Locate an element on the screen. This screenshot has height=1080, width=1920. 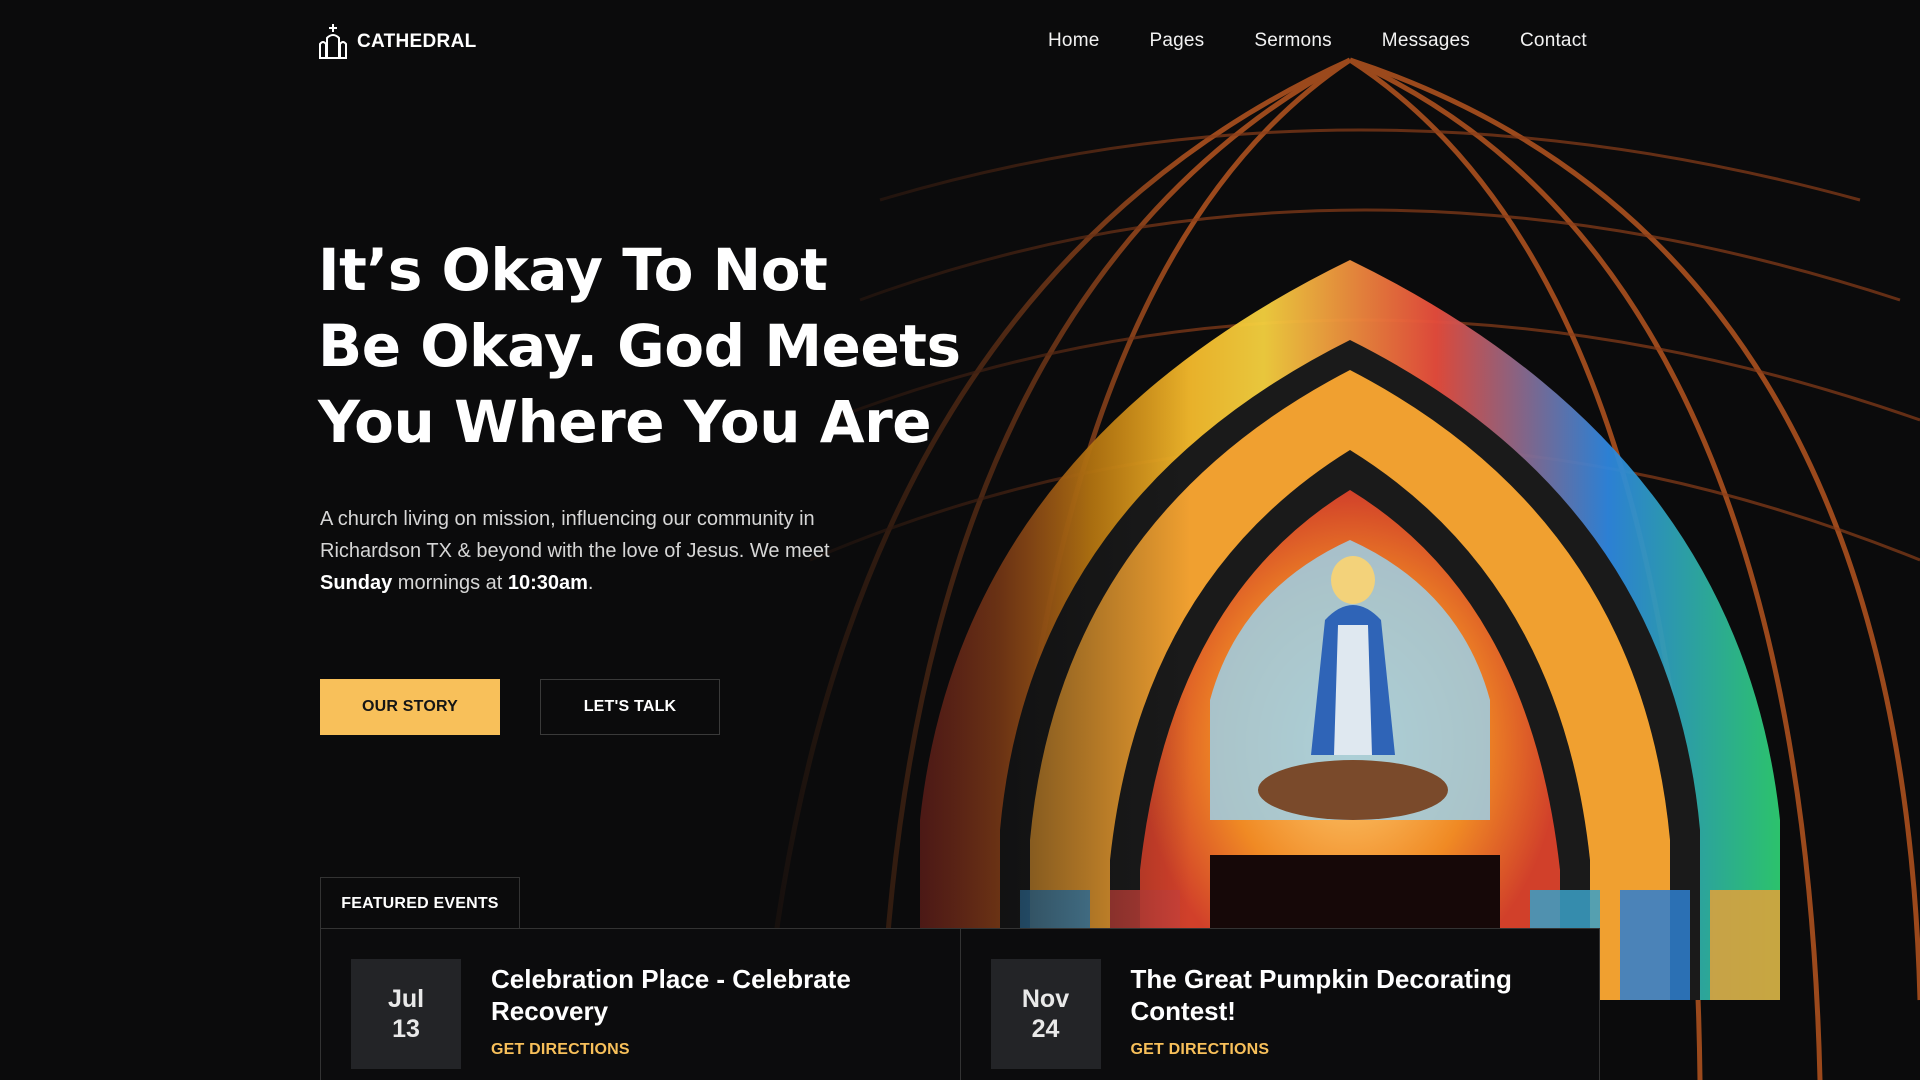
nav-item-pages: Pages is located at coordinates (1176, 41).